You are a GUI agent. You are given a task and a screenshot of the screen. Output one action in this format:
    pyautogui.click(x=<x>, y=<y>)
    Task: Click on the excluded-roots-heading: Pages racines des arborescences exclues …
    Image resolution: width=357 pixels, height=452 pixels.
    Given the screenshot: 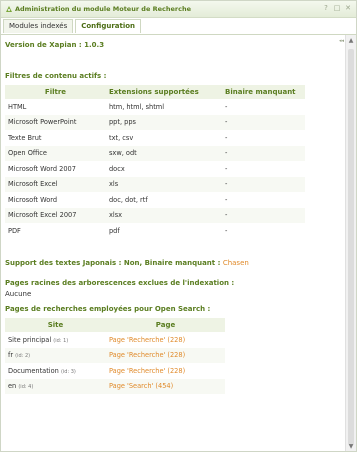 What is the action you would take?
    pyautogui.click(x=120, y=283)
    